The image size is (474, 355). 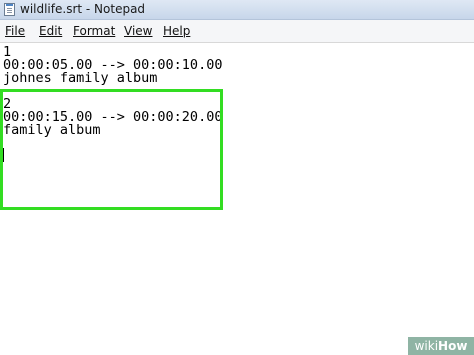 What do you see at coordinates (83, 9) in the screenshot?
I see `window-title: wildlife.srt - Notepad` at bounding box center [83, 9].